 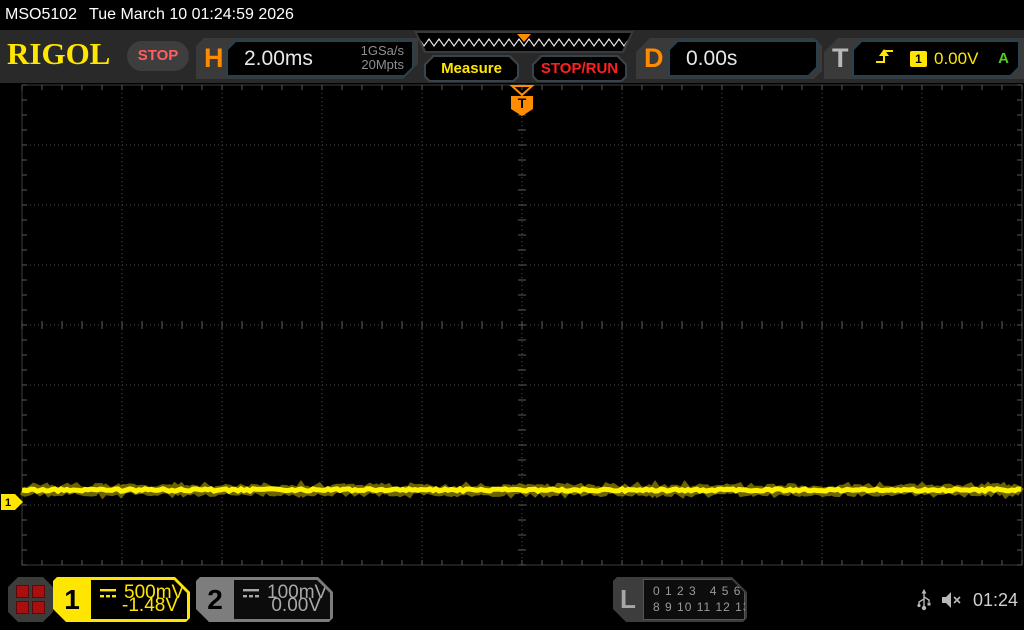 I want to click on measure-button: Measure, so click(x=471, y=68).